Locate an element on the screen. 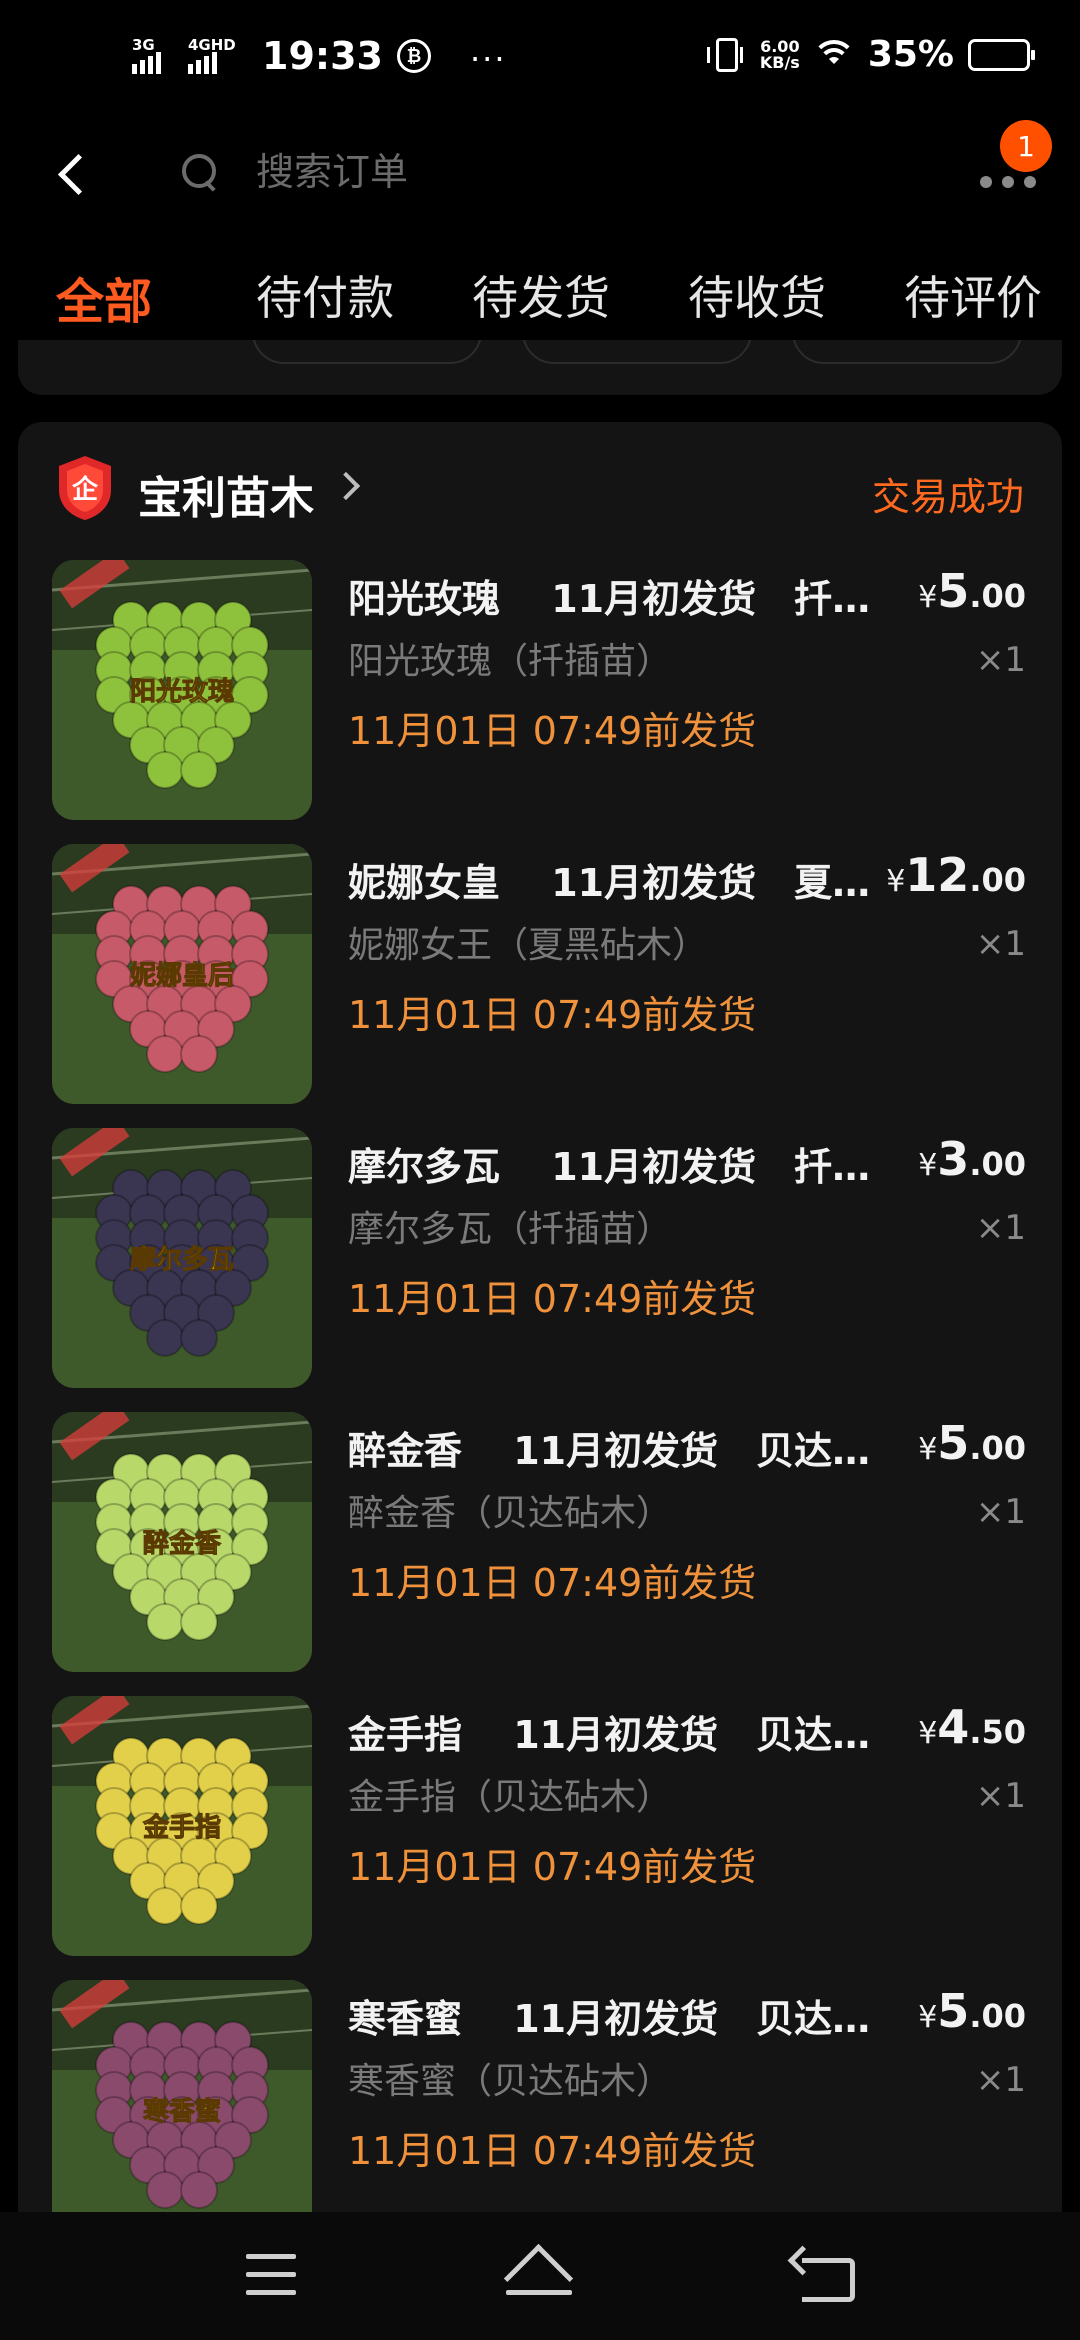 The width and height of the screenshot is (1080, 2340). thumbnail-label: 寒香蜜 is located at coordinates (182, 2111).